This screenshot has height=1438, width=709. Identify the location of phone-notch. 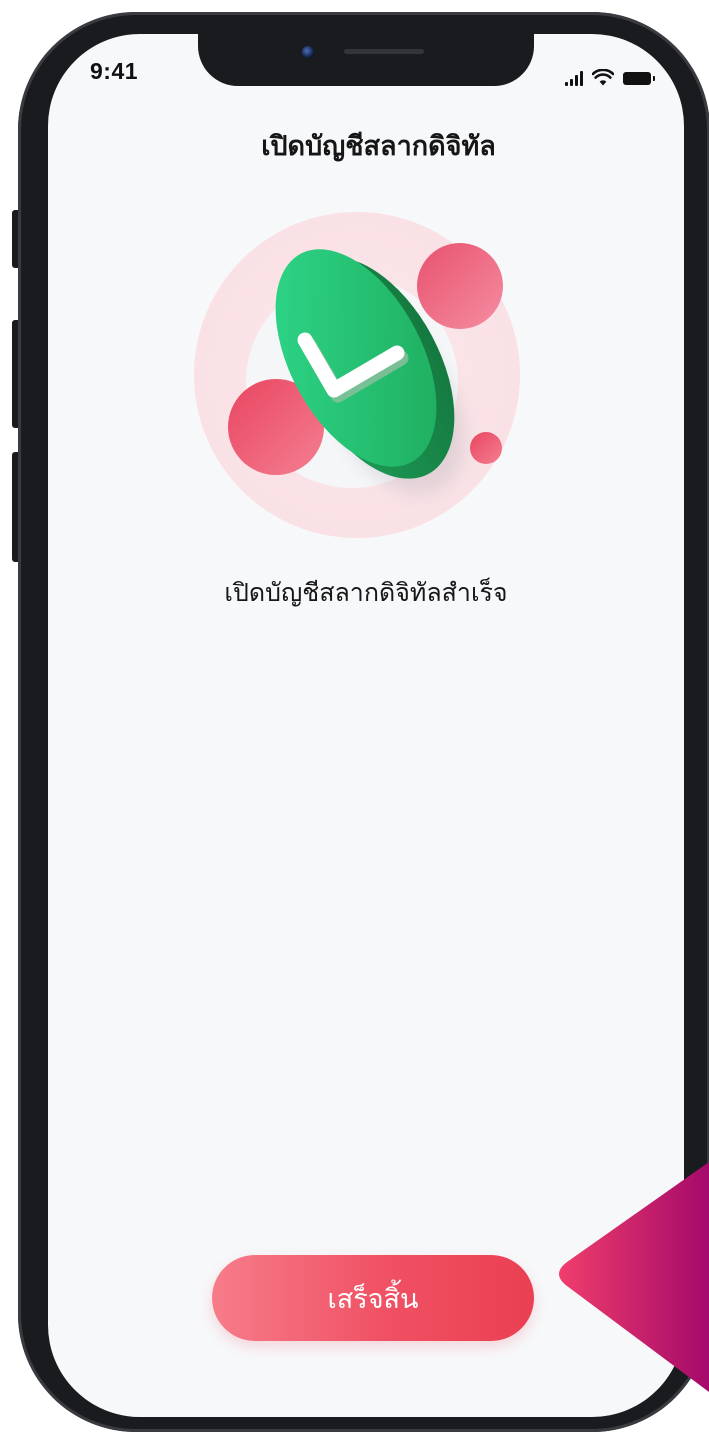
(366, 60).